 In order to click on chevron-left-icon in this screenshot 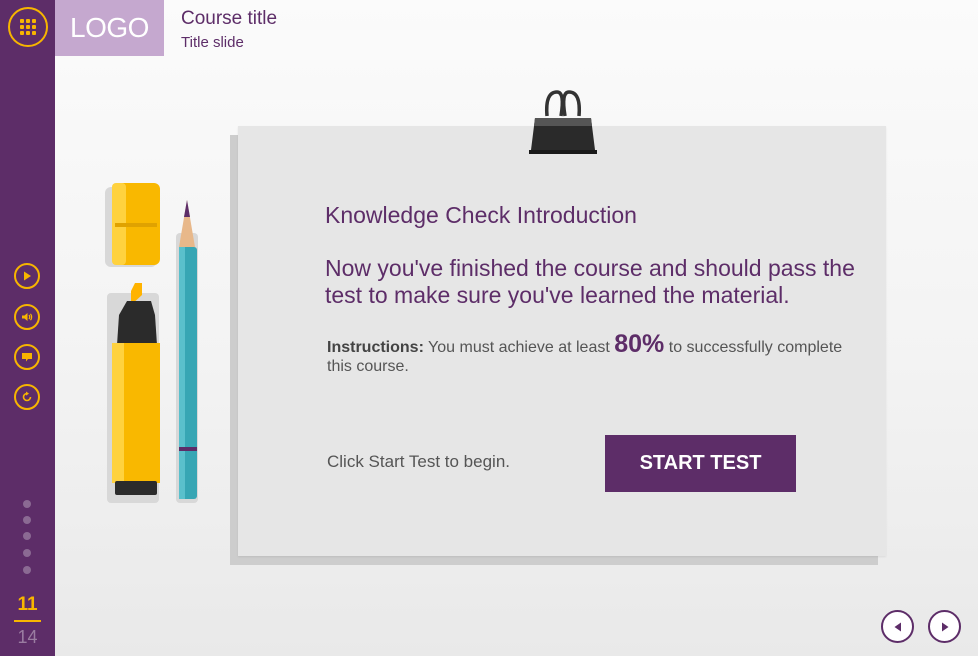, I will do `click(897, 626)`.